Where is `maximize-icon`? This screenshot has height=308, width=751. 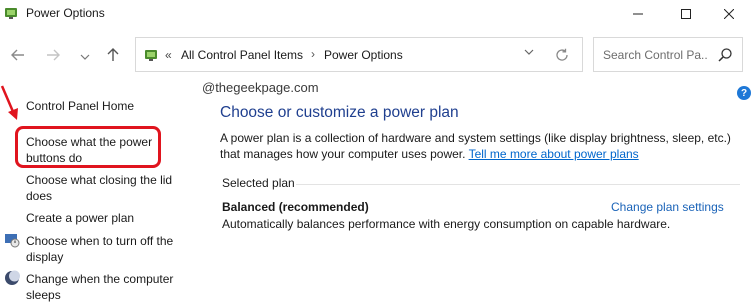 maximize-icon is located at coordinates (686, 14).